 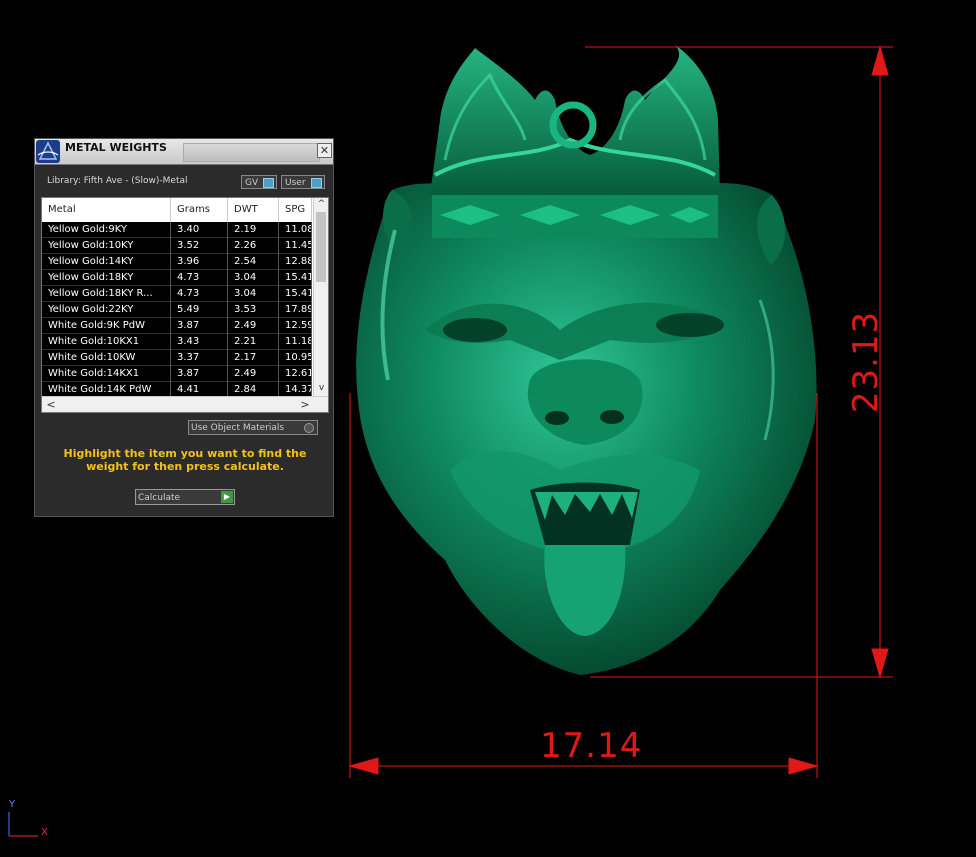 I want to click on user-toggle: User, so click(x=303, y=182).